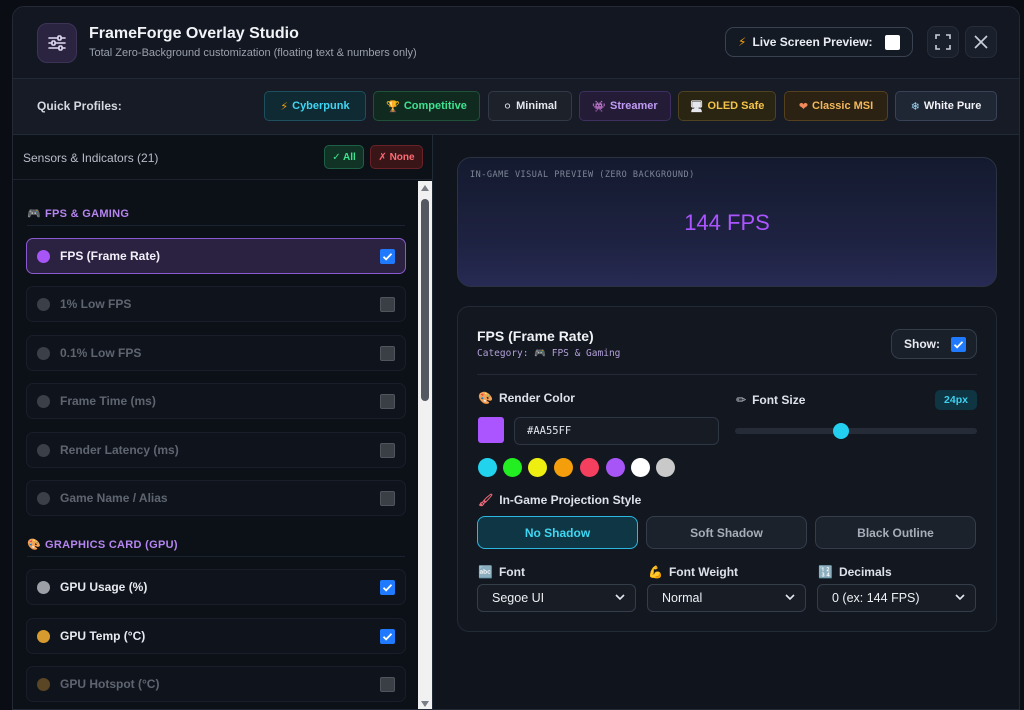  I want to click on chevron-down-icon, so click(960, 597).